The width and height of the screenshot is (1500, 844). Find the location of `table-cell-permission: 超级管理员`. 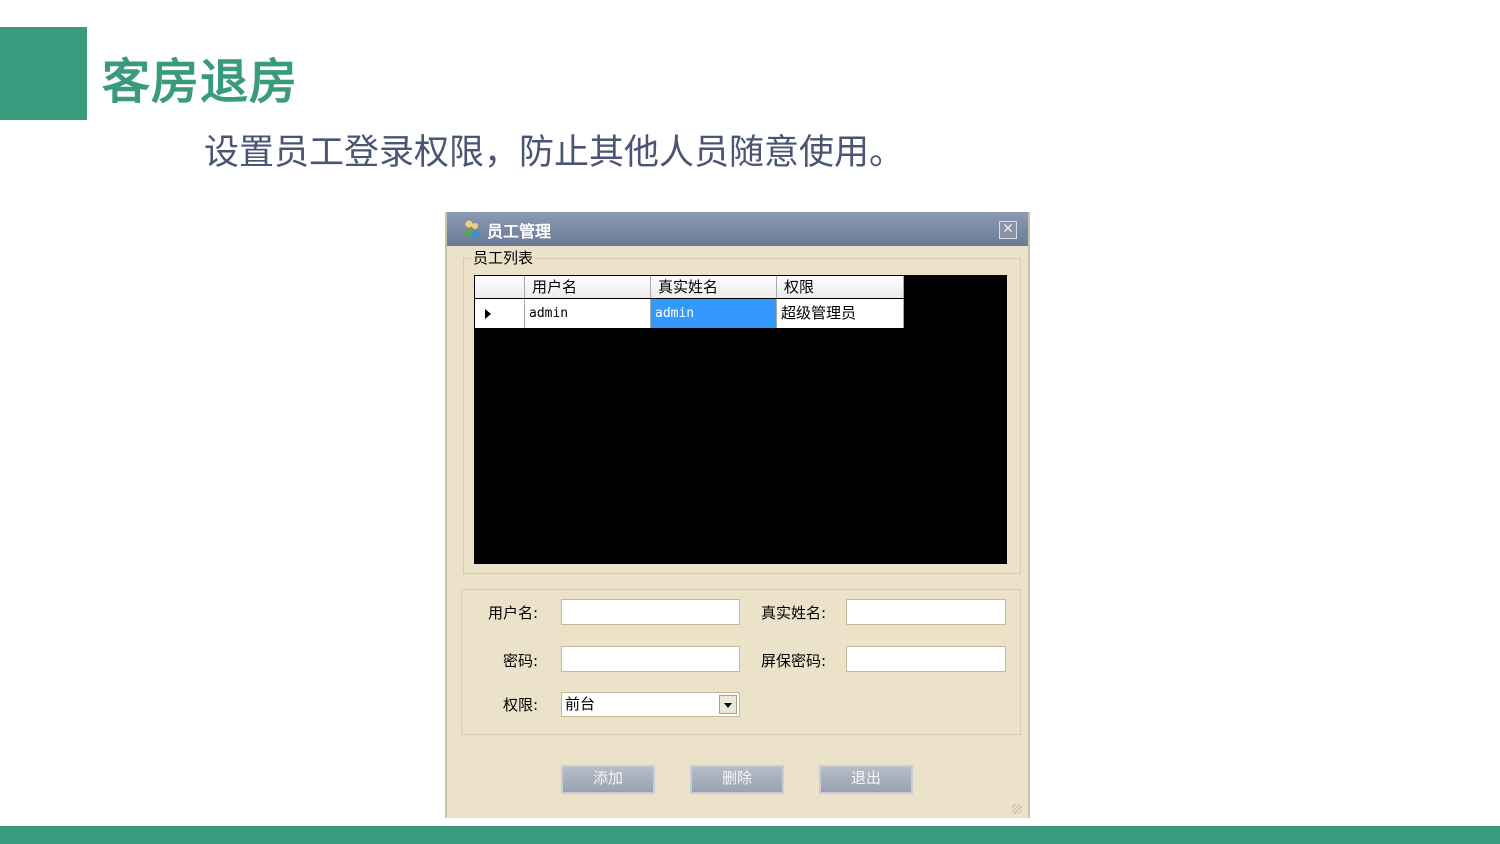

table-cell-permission: 超级管理员 is located at coordinates (840, 313).